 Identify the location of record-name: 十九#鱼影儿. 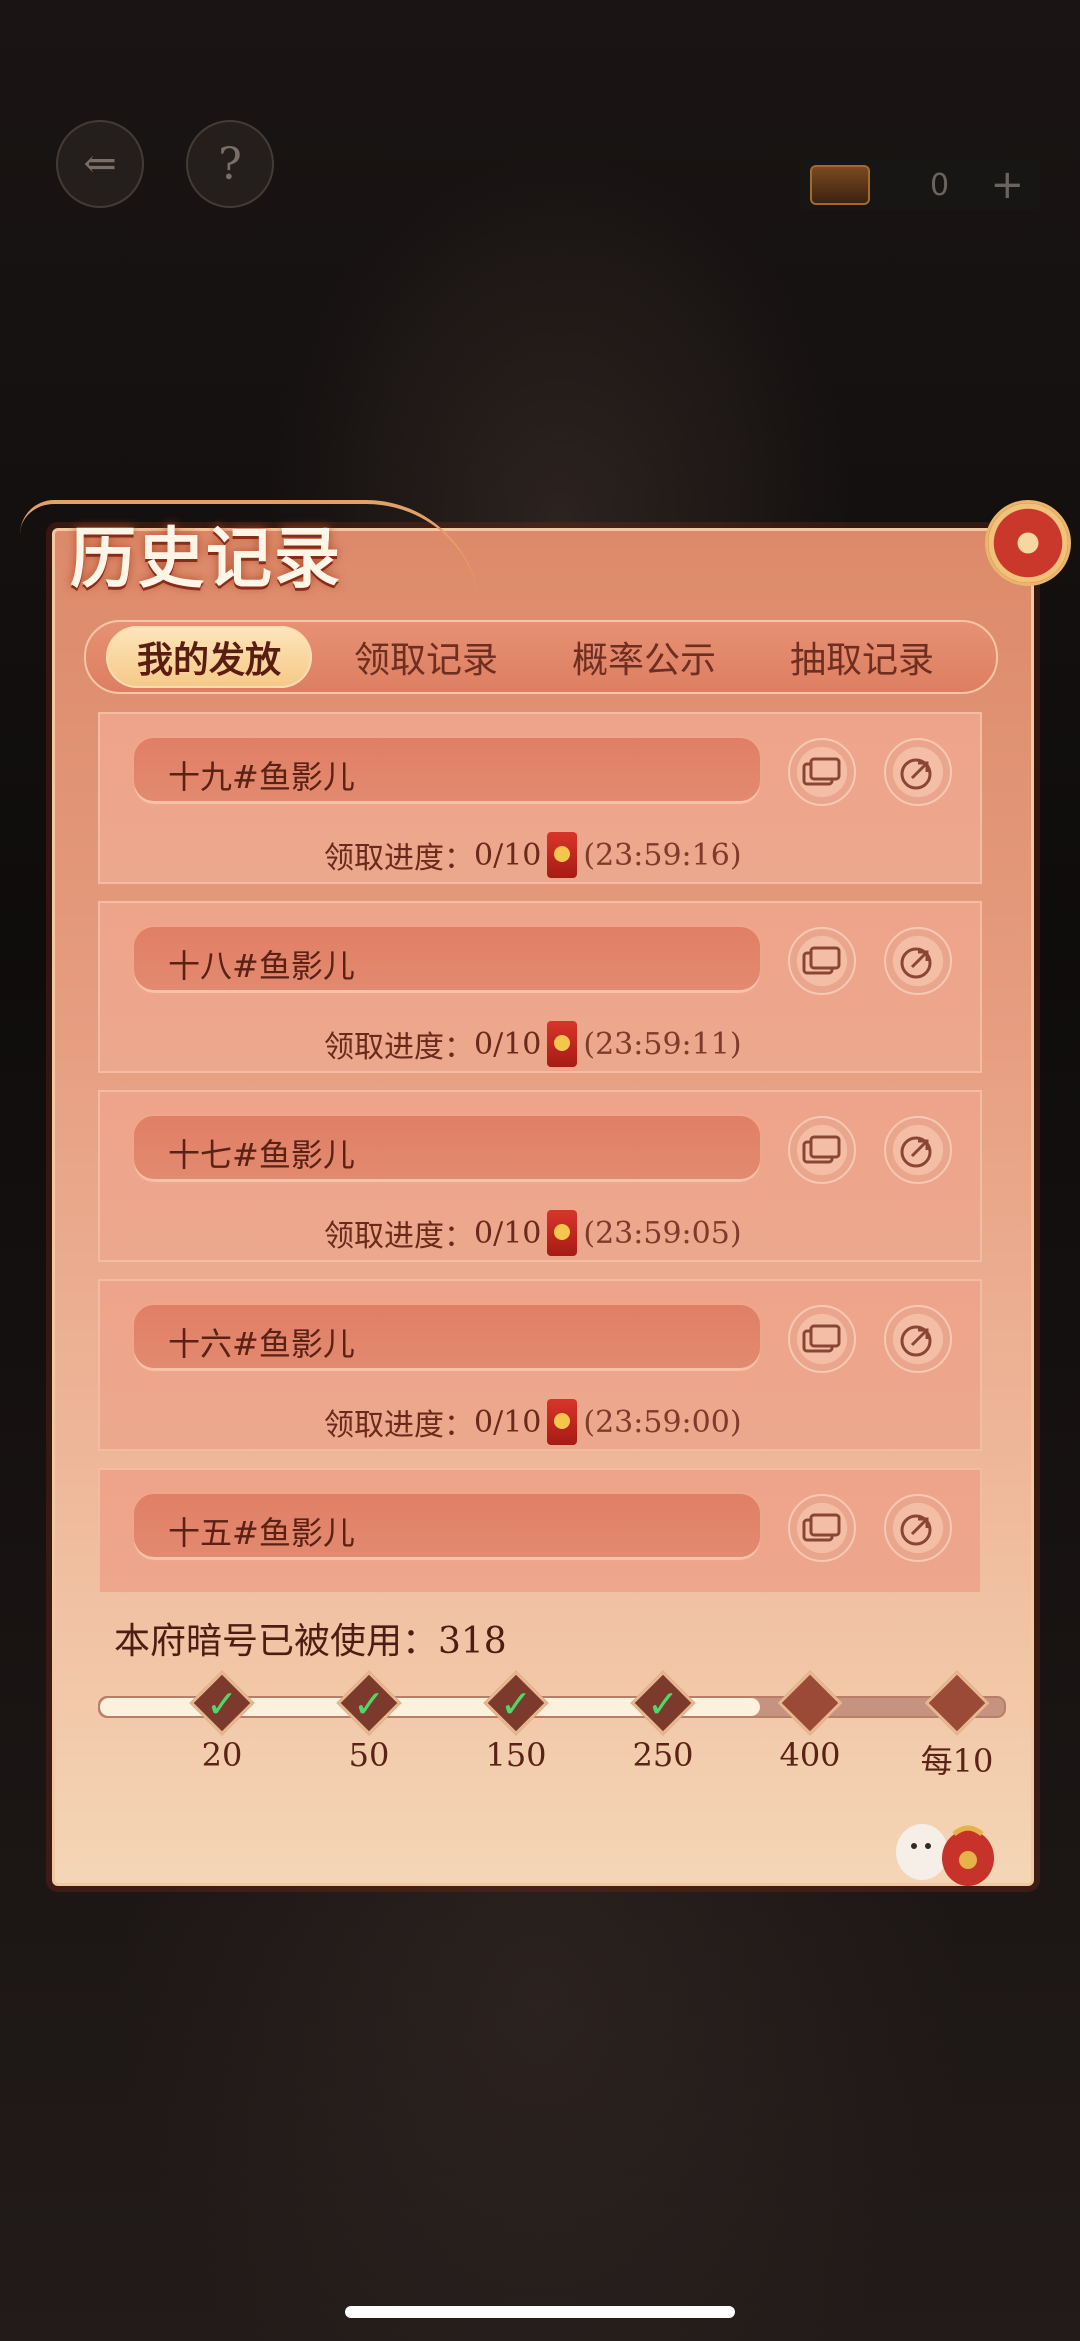
(261, 777).